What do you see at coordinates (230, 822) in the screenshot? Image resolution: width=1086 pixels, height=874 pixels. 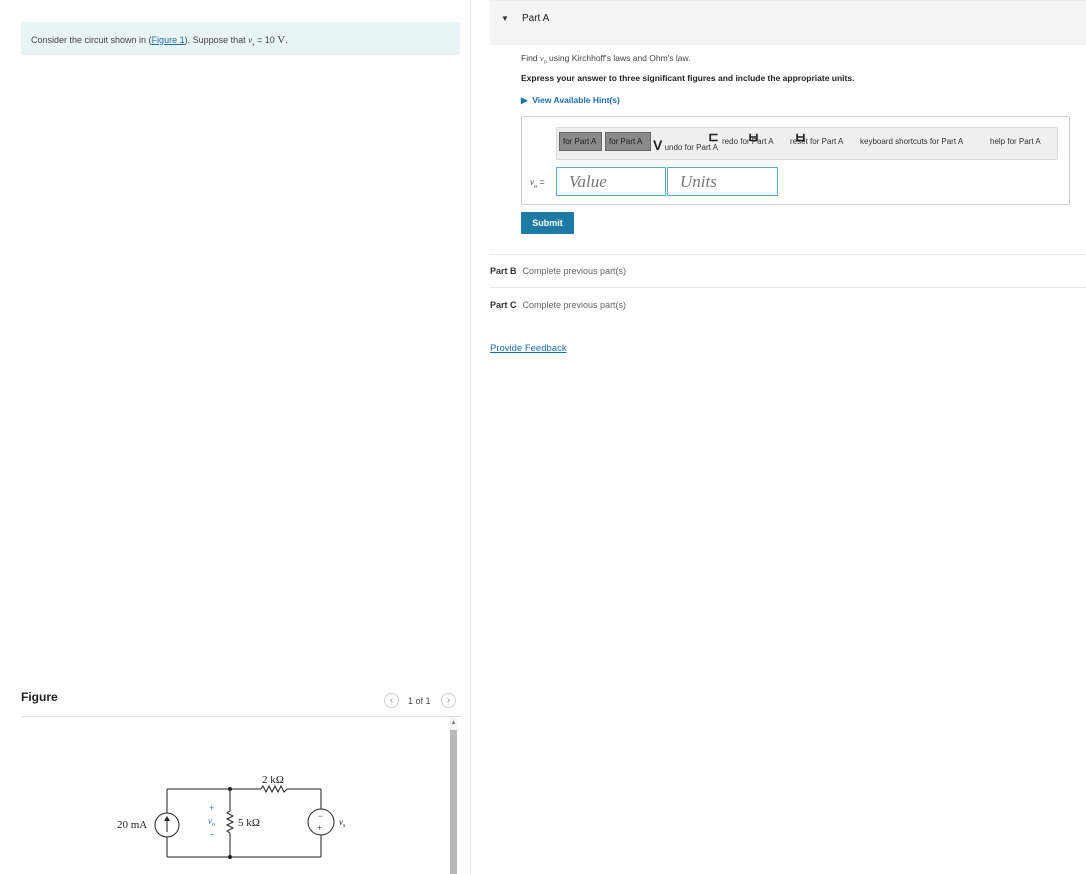 I see `resistor-5k` at bounding box center [230, 822].